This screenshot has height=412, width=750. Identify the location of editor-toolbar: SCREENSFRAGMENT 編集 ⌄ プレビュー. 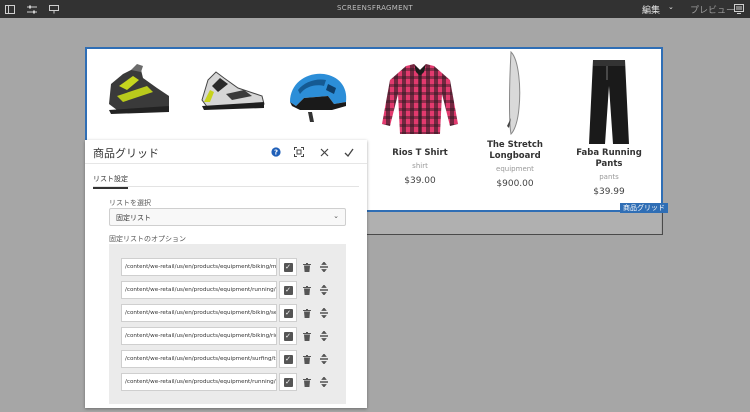
(375, 9).